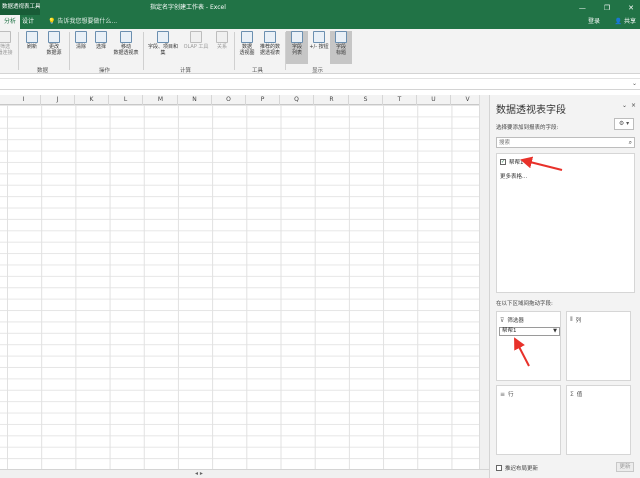 This screenshot has height=478, width=640. What do you see at coordinates (162, 50) in the screenshot?
I see `fields-items-label: 字段、项目和 集` at bounding box center [162, 50].